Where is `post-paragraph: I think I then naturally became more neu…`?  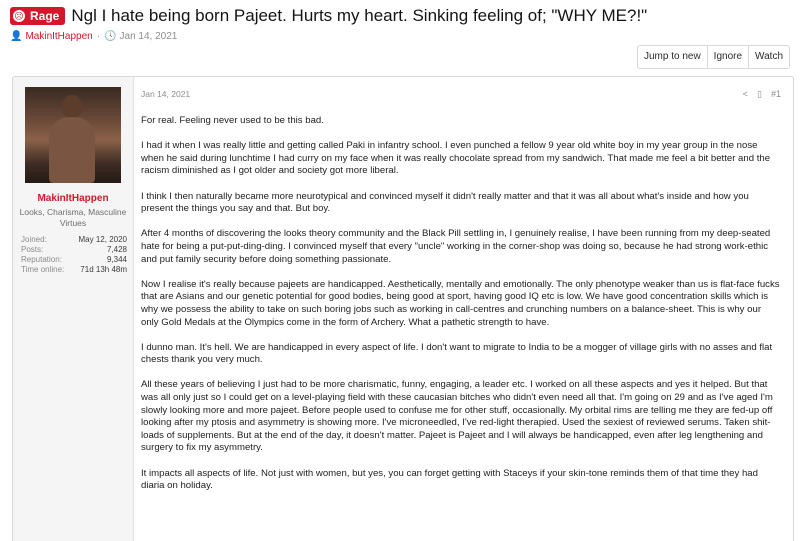
post-paragraph: I think I then naturally became more neu… is located at coordinates (445, 202).